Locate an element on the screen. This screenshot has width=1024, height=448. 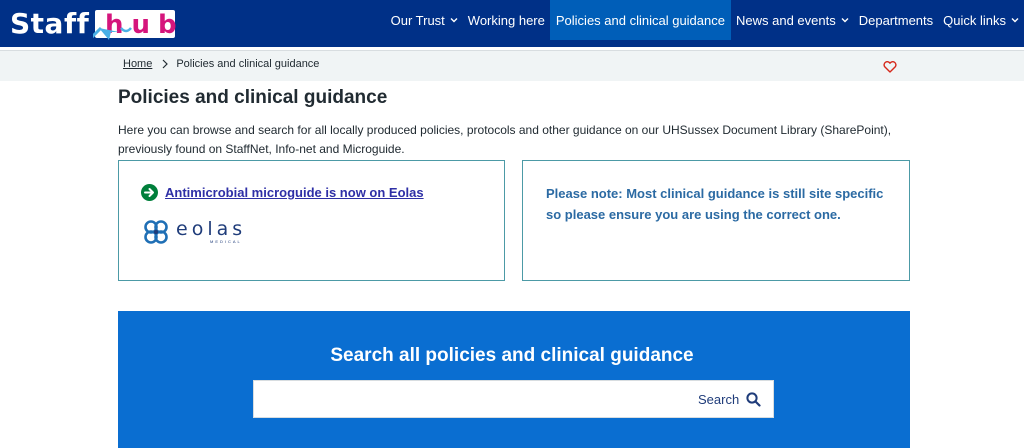
nav-departments: Departments is located at coordinates (896, 20).